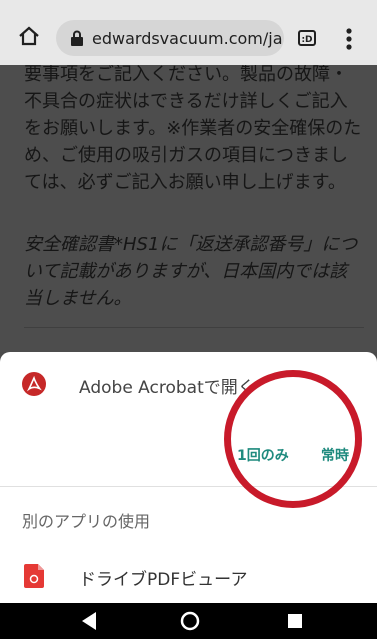  I want to click on home-icon, so click(29, 36).